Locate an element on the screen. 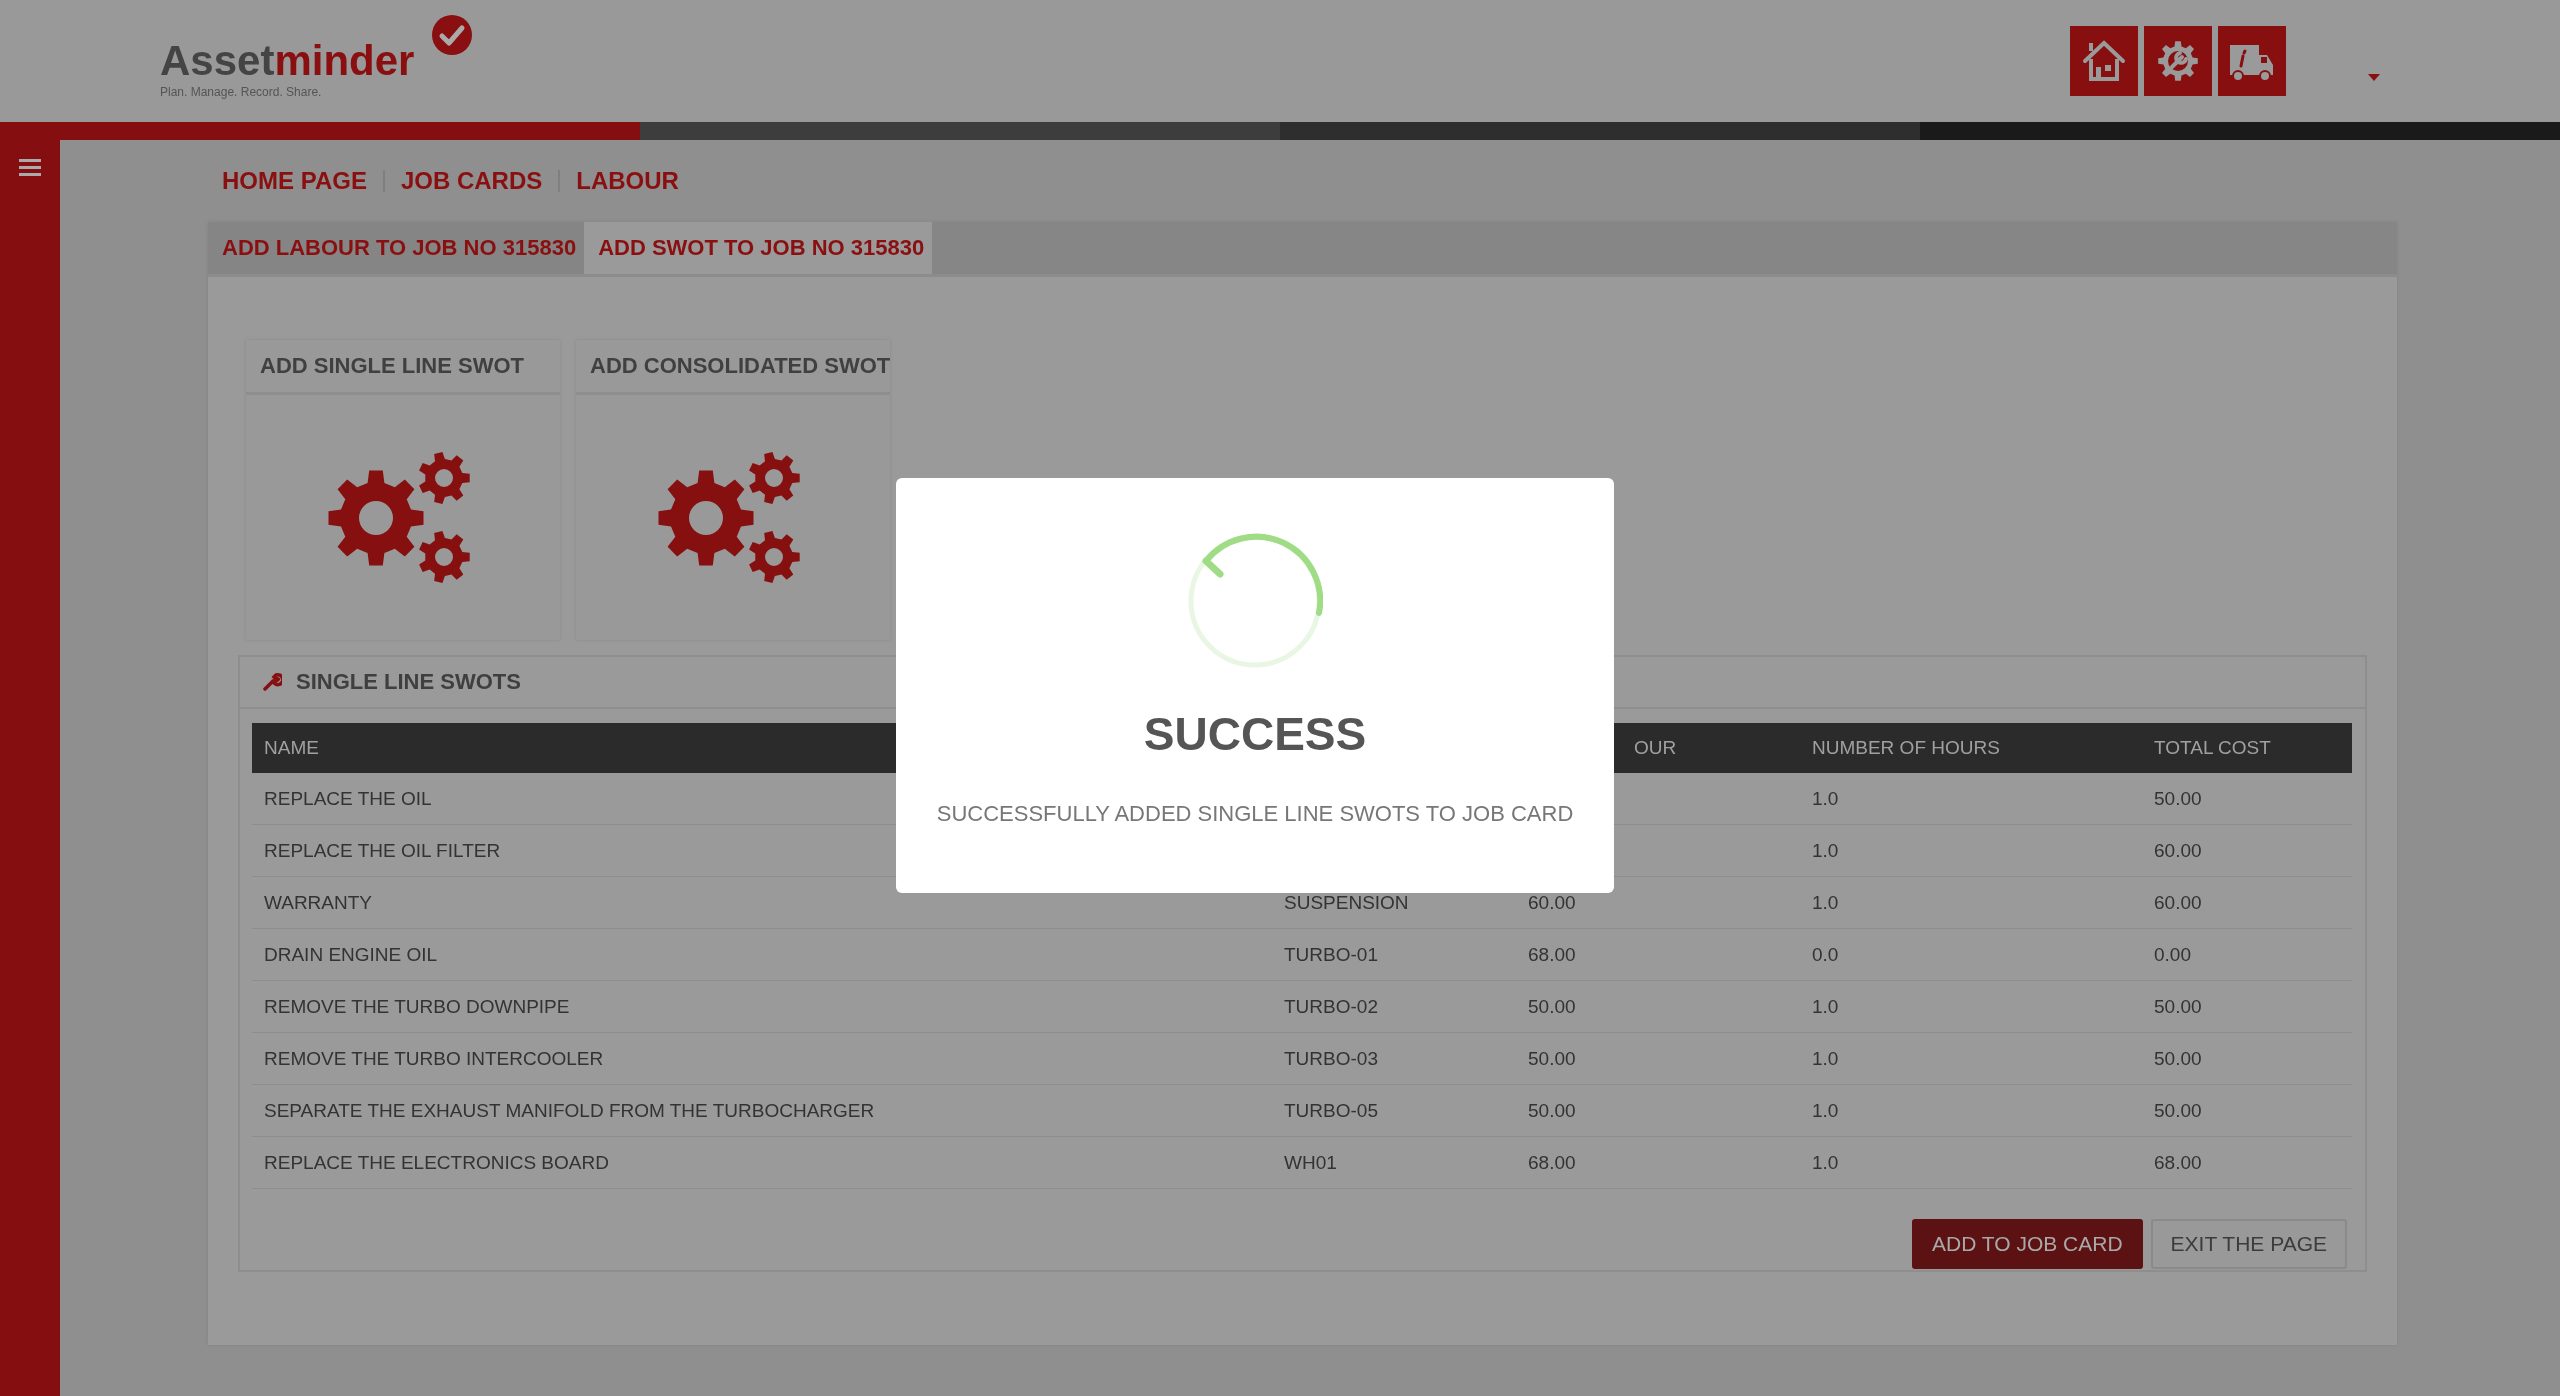  progress-ring-icon is located at coordinates (1255, 601).